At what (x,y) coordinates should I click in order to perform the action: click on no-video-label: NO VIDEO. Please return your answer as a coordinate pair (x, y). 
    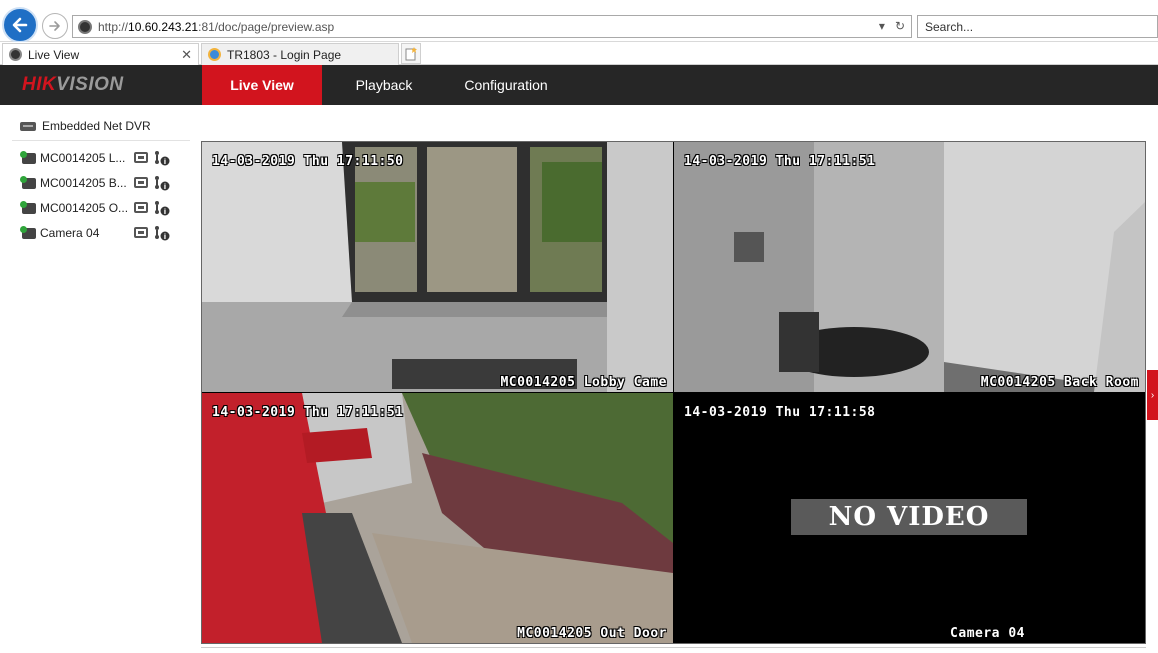
    Looking at the image, I should click on (909, 517).